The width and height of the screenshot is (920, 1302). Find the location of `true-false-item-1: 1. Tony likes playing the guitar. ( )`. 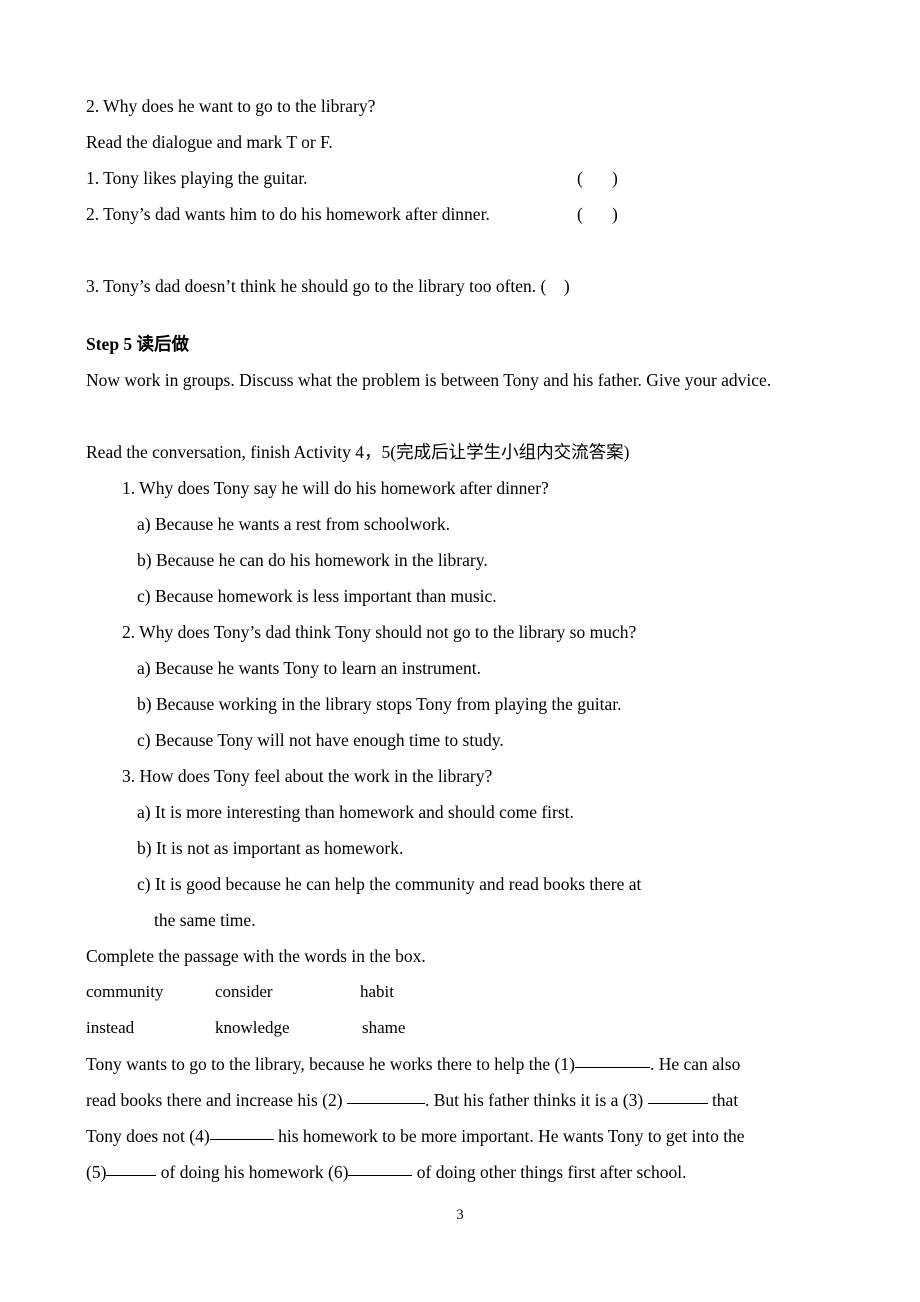

true-false-item-1: 1. Tony likes playing the guitar. ( ) is located at coordinates (460, 178).